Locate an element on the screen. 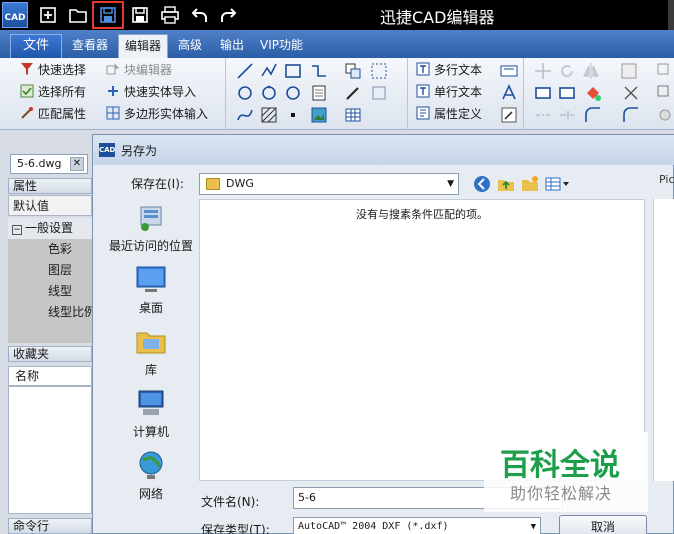 The image size is (674, 534). text-style-icon is located at coordinates (509, 93).